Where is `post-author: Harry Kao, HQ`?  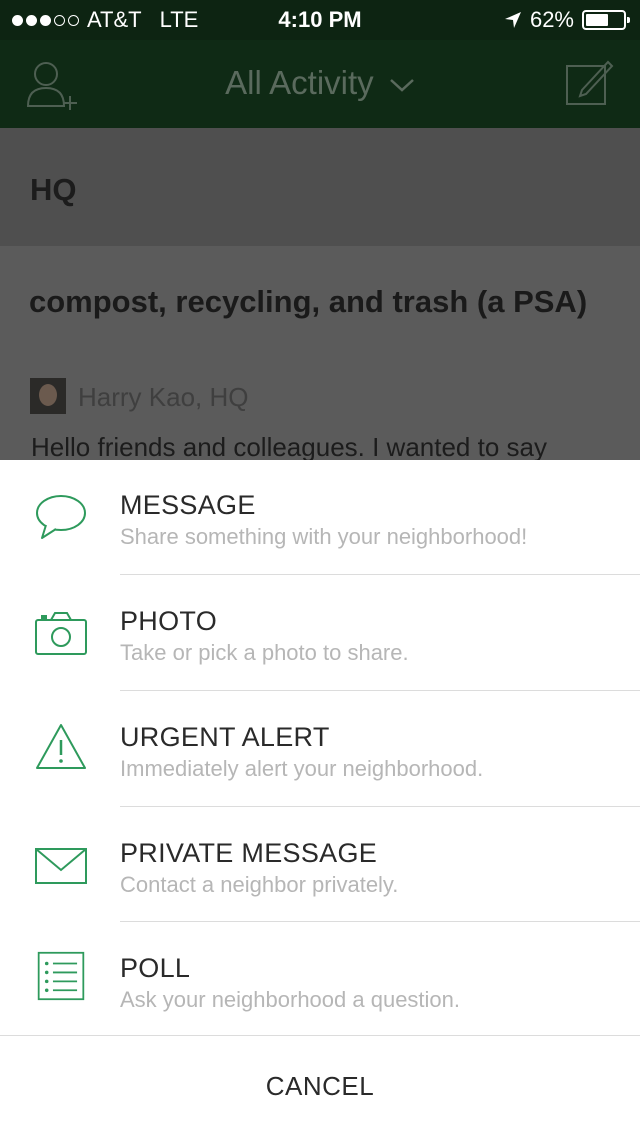
post-author: Harry Kao, HQ is located at coordinates (163, 397).